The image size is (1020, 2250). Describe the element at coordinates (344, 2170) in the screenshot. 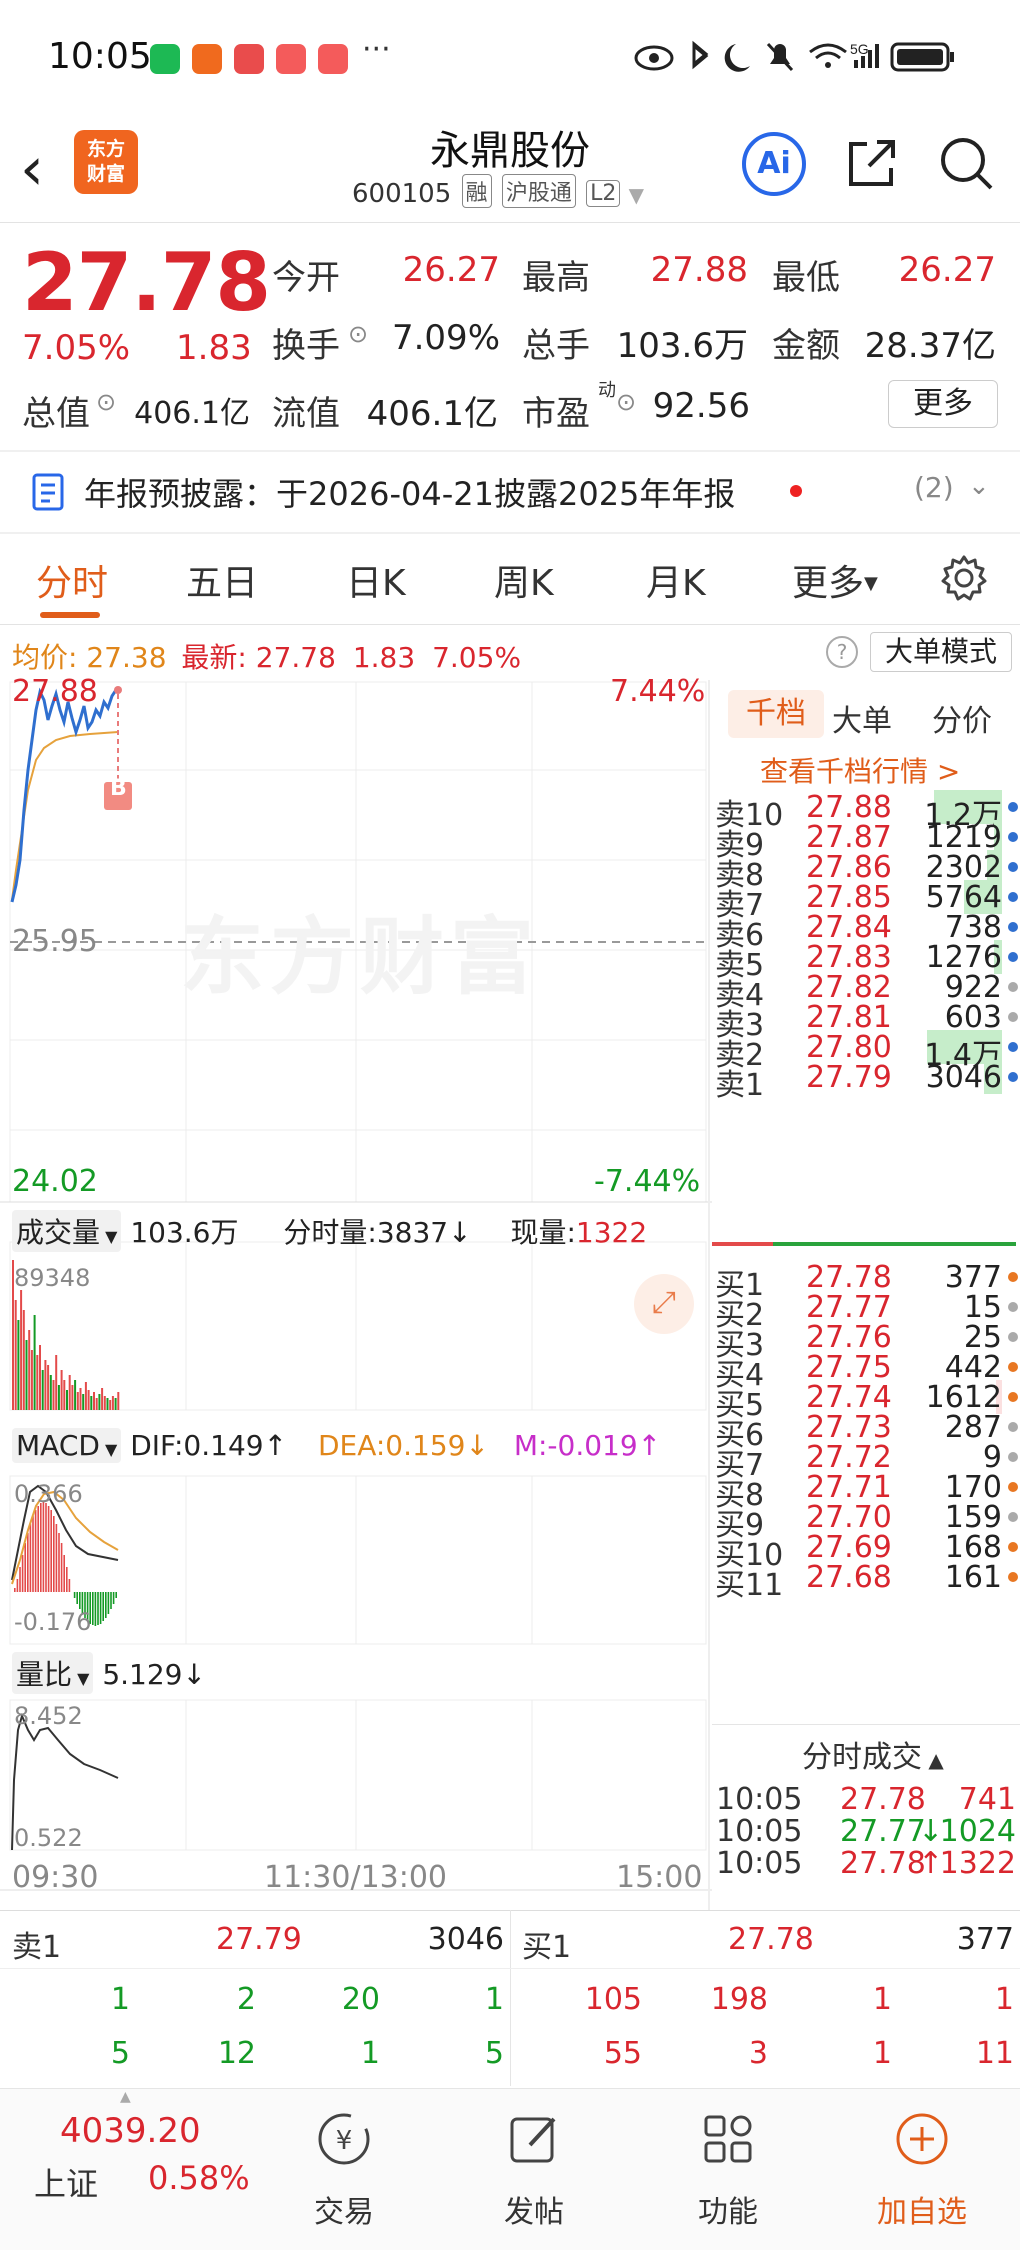

I see `dock-trade: ¥ 交易` at that location.